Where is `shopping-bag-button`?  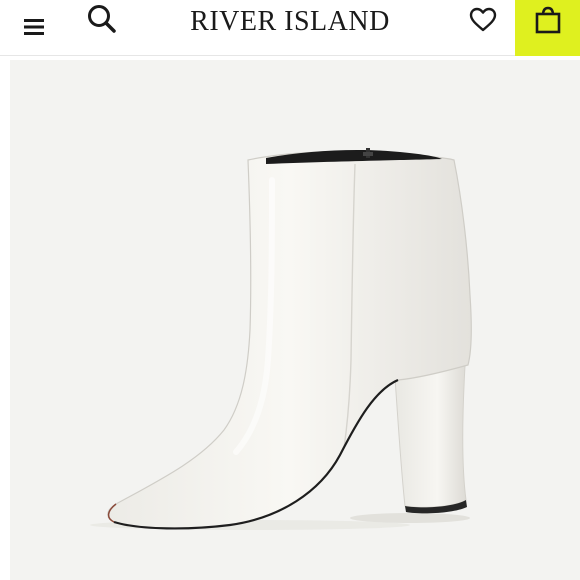
shopping-bag-button is located at coordinates (547, 28).